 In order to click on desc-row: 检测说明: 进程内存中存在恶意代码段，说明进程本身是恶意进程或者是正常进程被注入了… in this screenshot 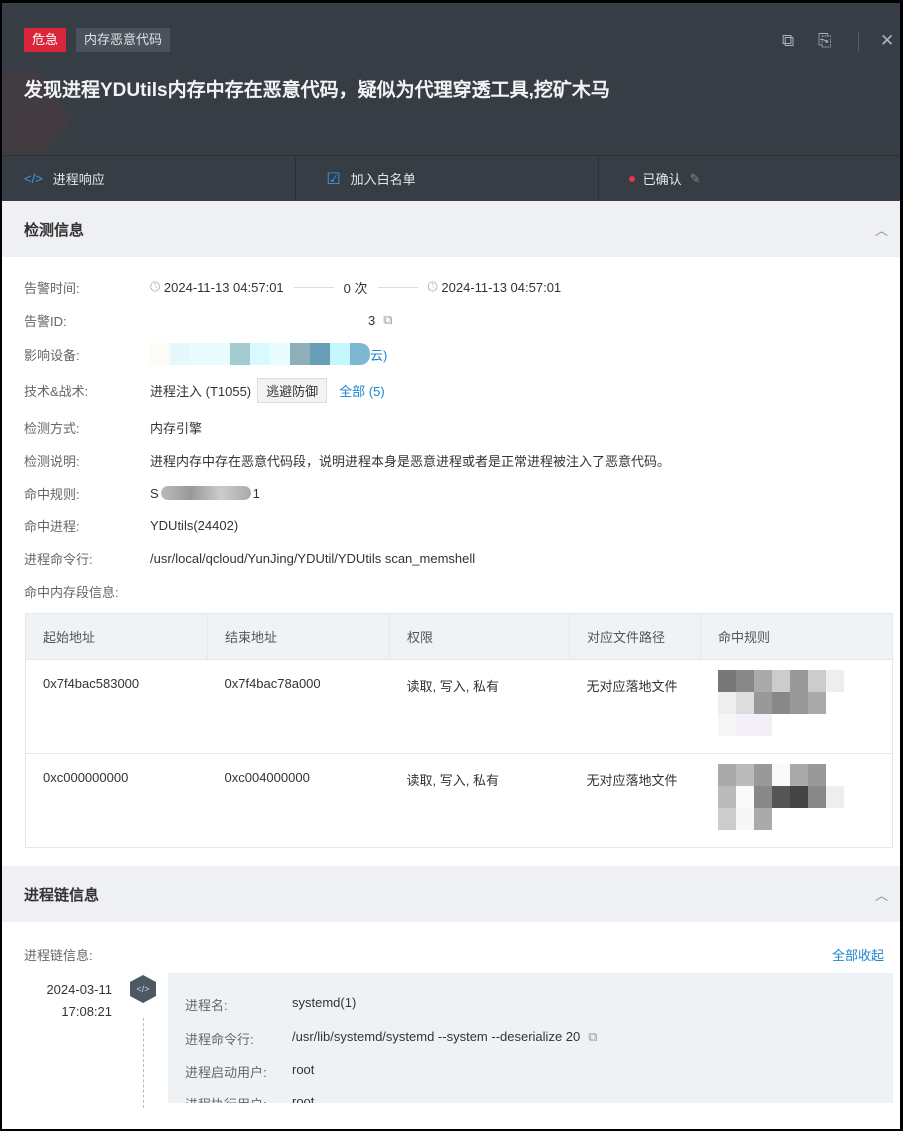, I will do `click(347, 460)`.